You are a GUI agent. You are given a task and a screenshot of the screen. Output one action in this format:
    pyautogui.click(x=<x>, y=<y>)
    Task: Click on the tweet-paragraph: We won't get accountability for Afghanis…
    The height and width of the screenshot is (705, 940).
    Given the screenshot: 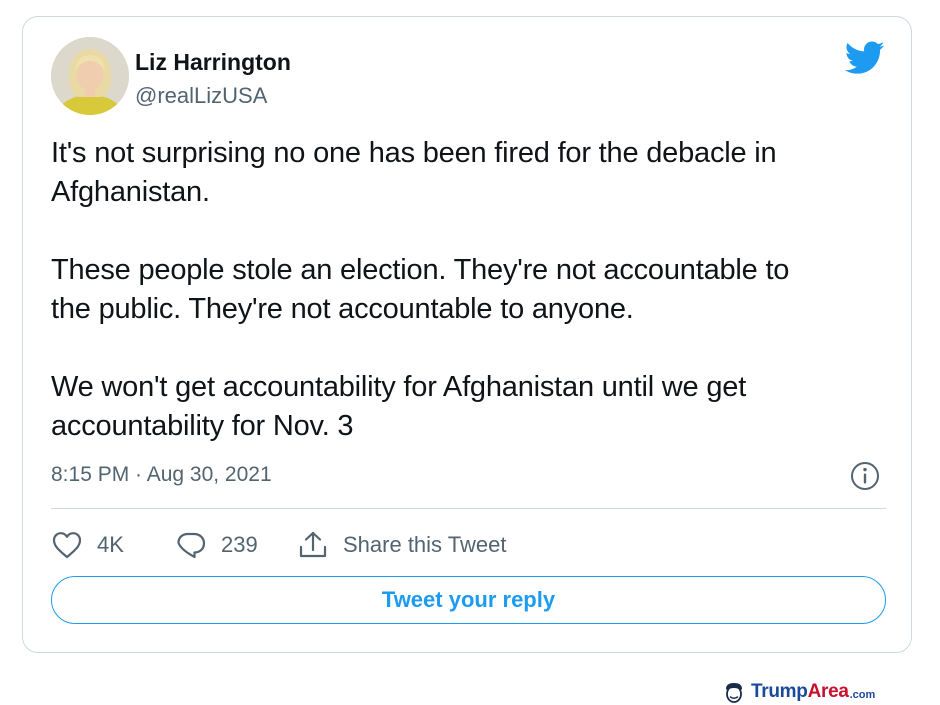 What is the action you would take?
    pyautogui.click(x=399, y=406)
    